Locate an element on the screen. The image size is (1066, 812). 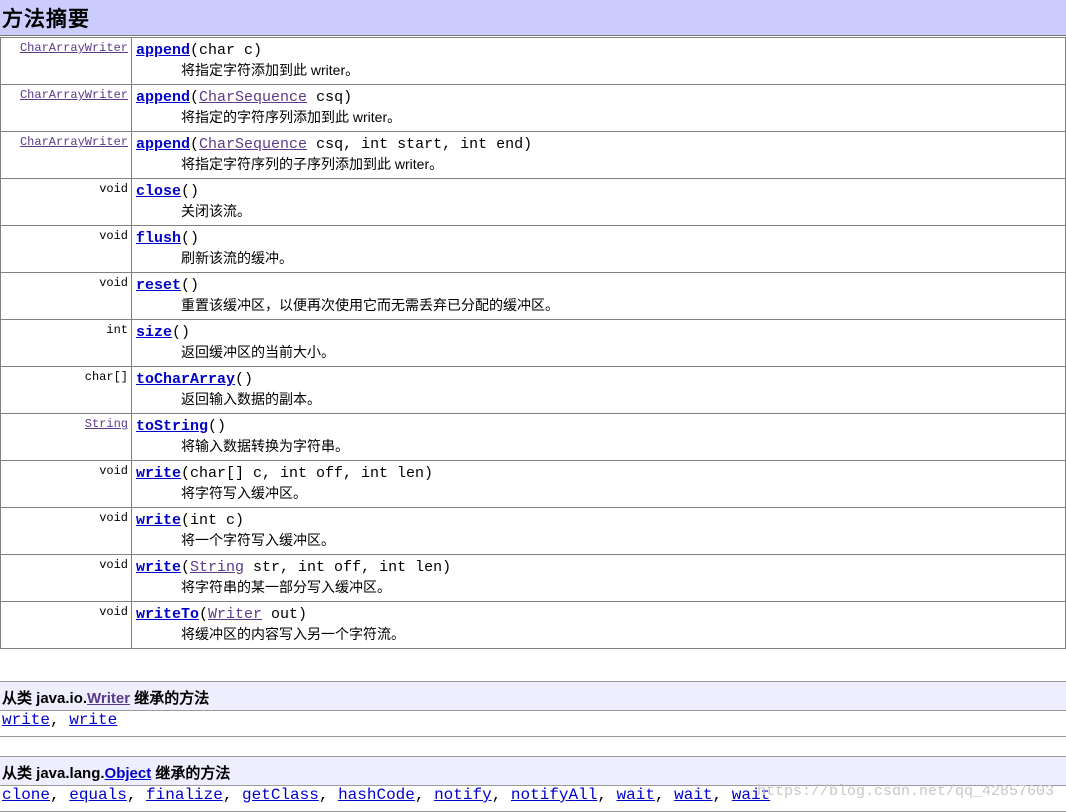
method-description: 将指定的字符序列添加到此 writer。 is located at coordinates (291, 117).